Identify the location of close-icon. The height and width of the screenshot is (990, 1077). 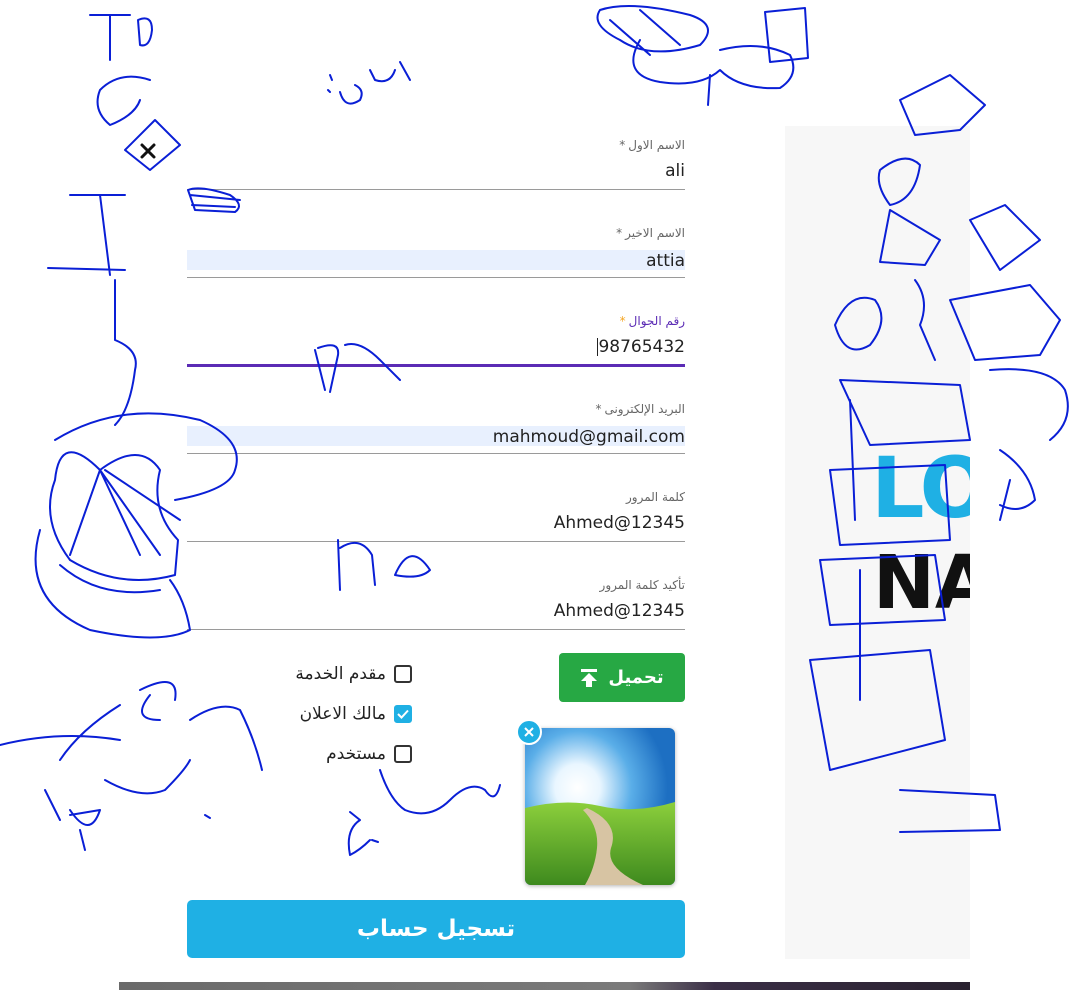
(529, 732).